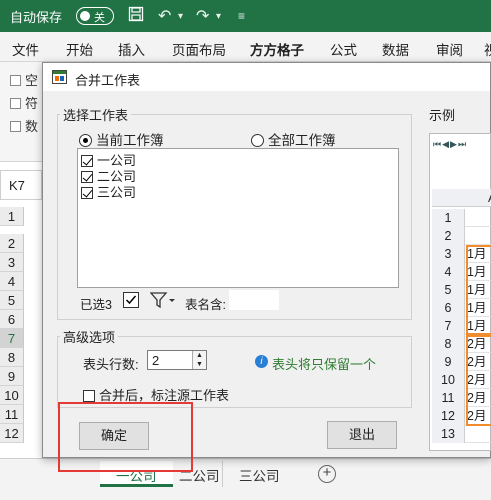 Image resolution: width=491 pixels, height=500 pixels. Describe the element at coordinates (87, 193) in the screenshot. I see `checkbox-checked-icon` at that location.